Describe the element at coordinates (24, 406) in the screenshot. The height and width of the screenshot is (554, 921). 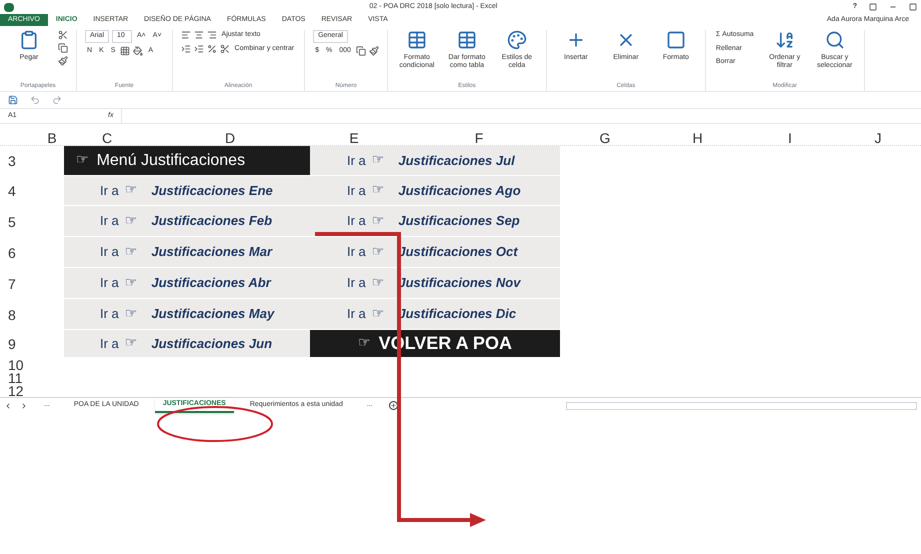
I see `scroll-right-icon` at that location.